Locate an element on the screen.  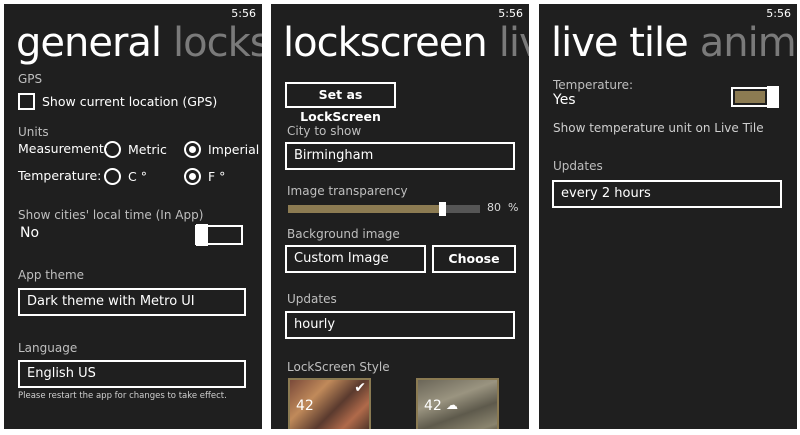
lockscreen-style-option-2: 42 ☁ is located at coordinates (457, 403).